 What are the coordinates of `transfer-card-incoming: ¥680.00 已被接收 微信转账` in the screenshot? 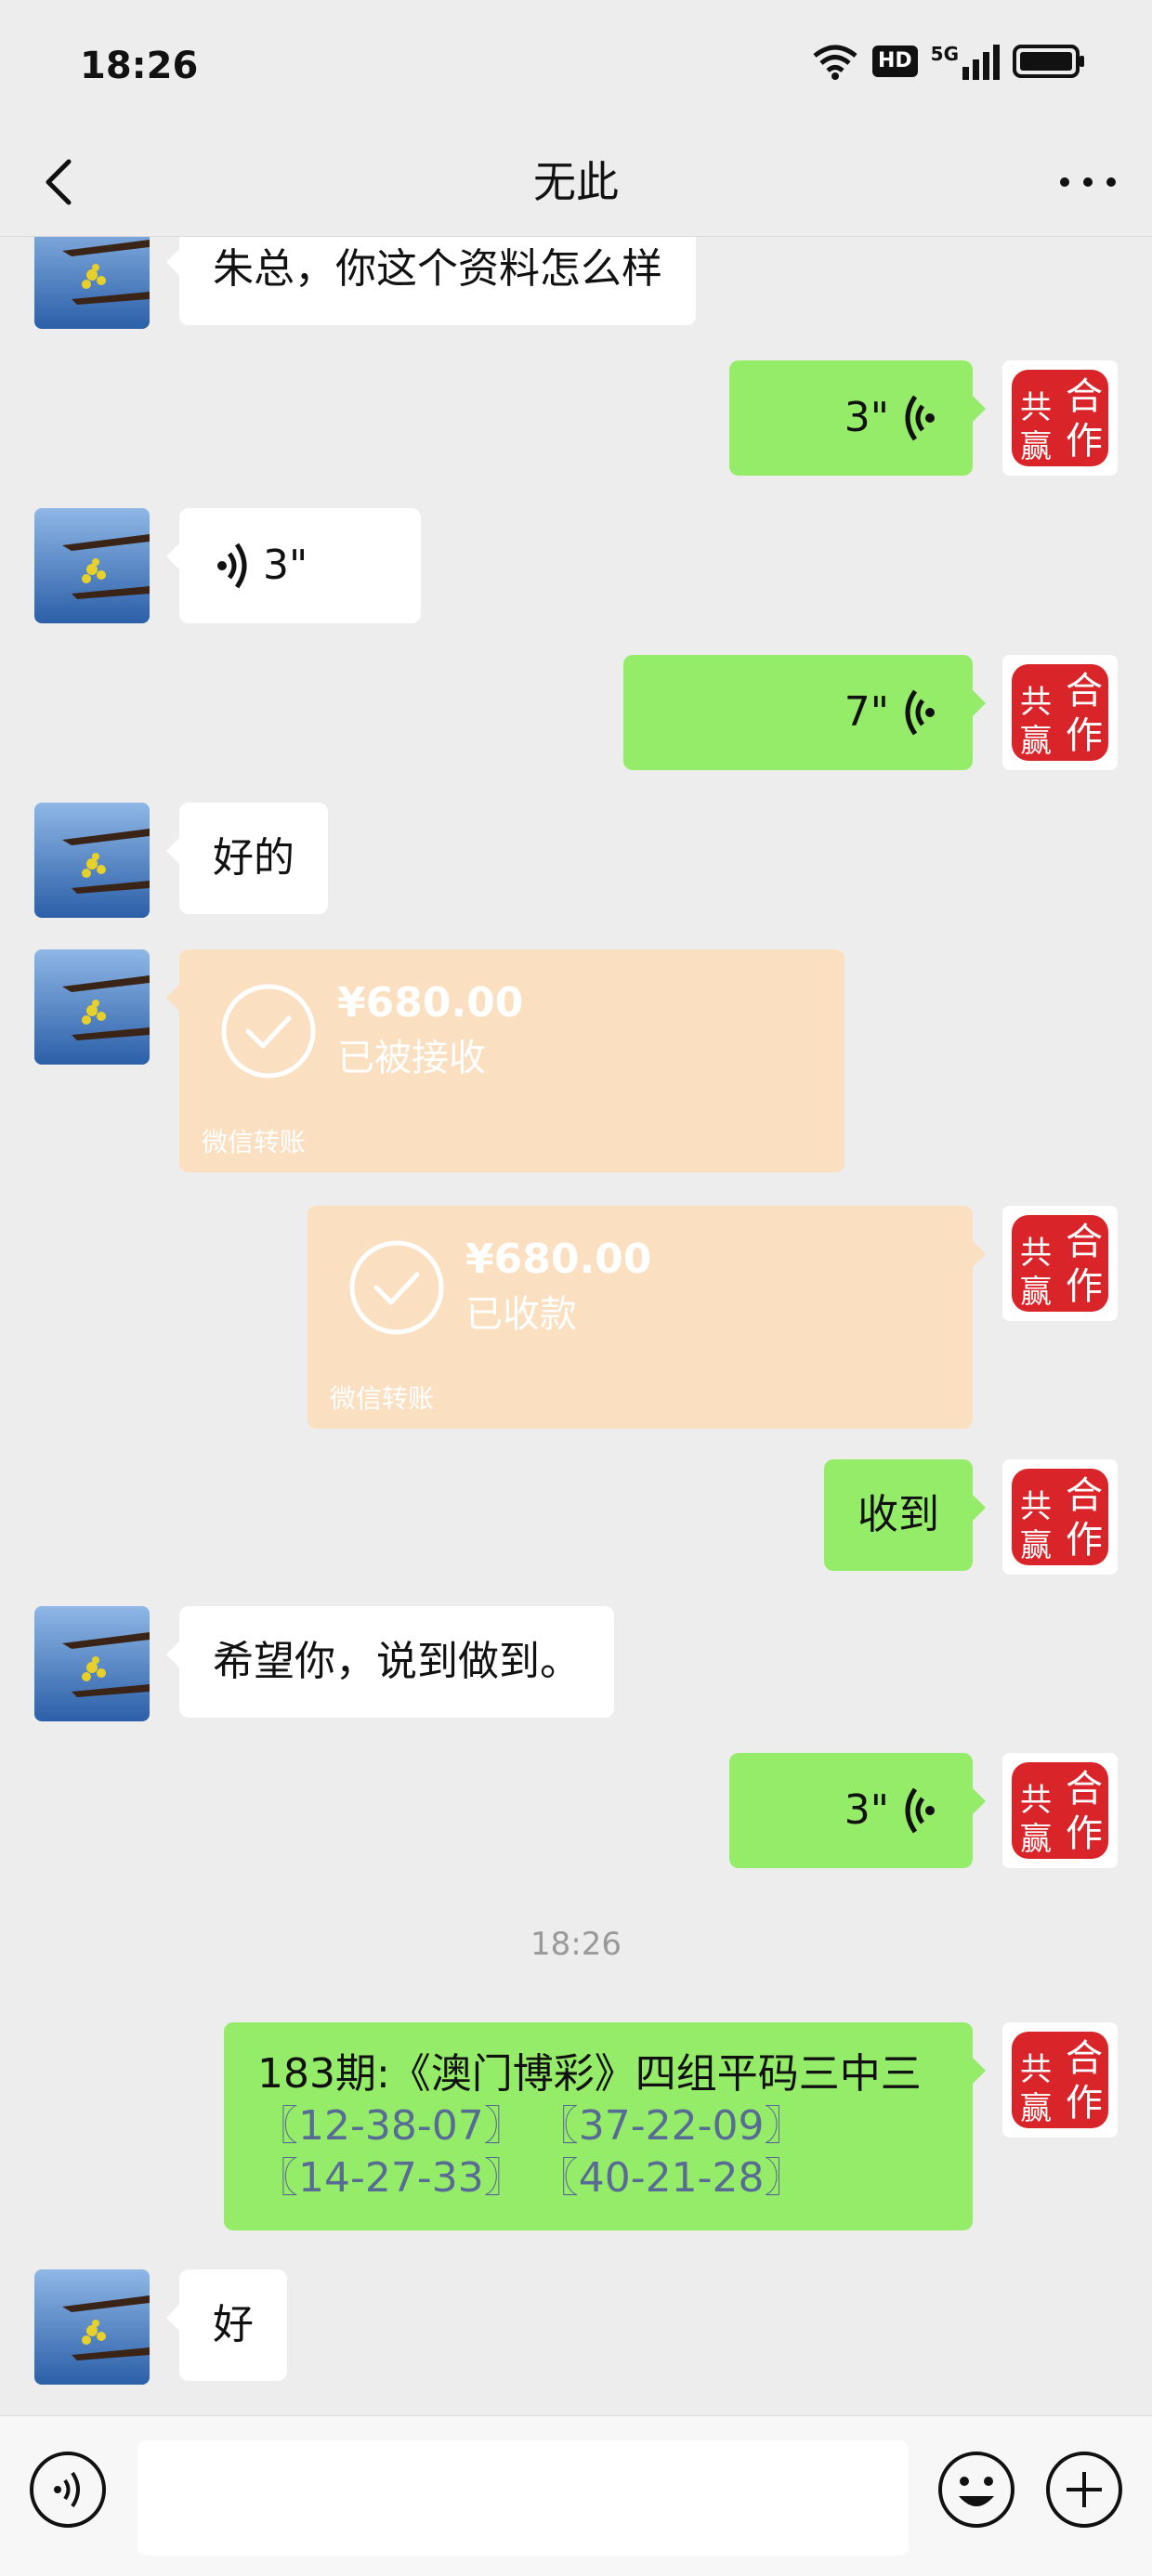 It's located at (505, 1060).